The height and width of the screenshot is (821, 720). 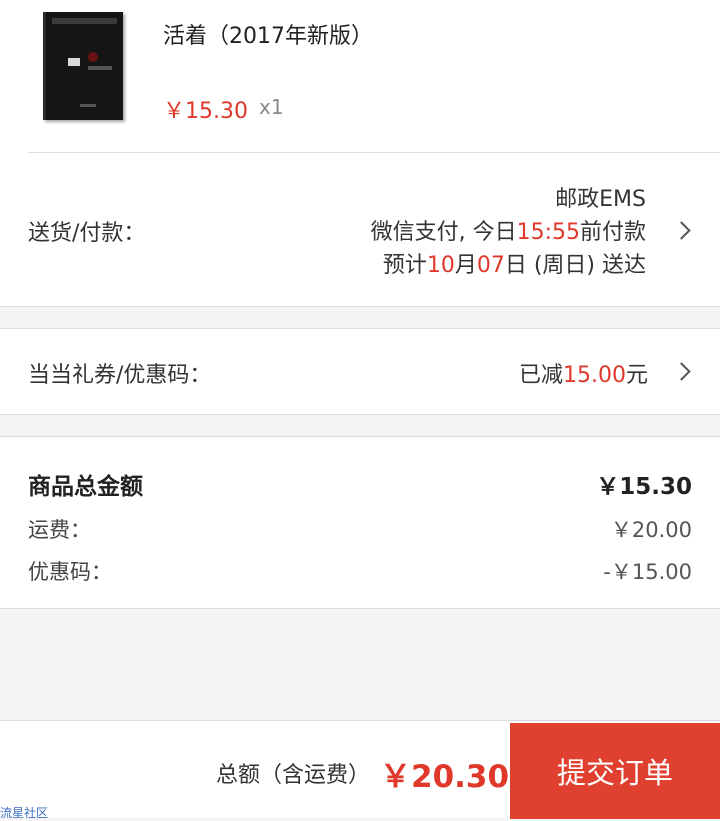 I want to click on subtotal-label: 商品总金额, so click(x=85, y=487).